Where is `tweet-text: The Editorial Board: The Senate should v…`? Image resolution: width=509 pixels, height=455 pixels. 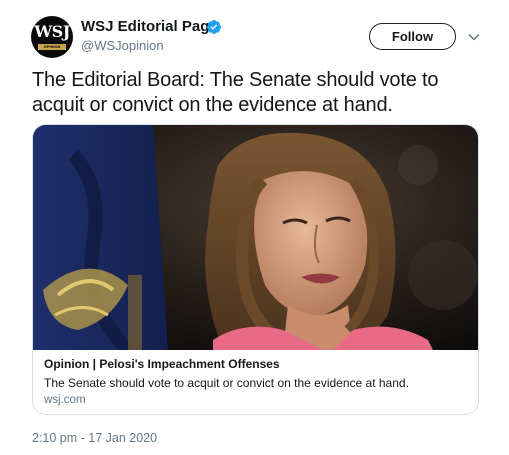
tweet-text: The Editorial Board: The Senate should v… is located at coordinates (235, 92).